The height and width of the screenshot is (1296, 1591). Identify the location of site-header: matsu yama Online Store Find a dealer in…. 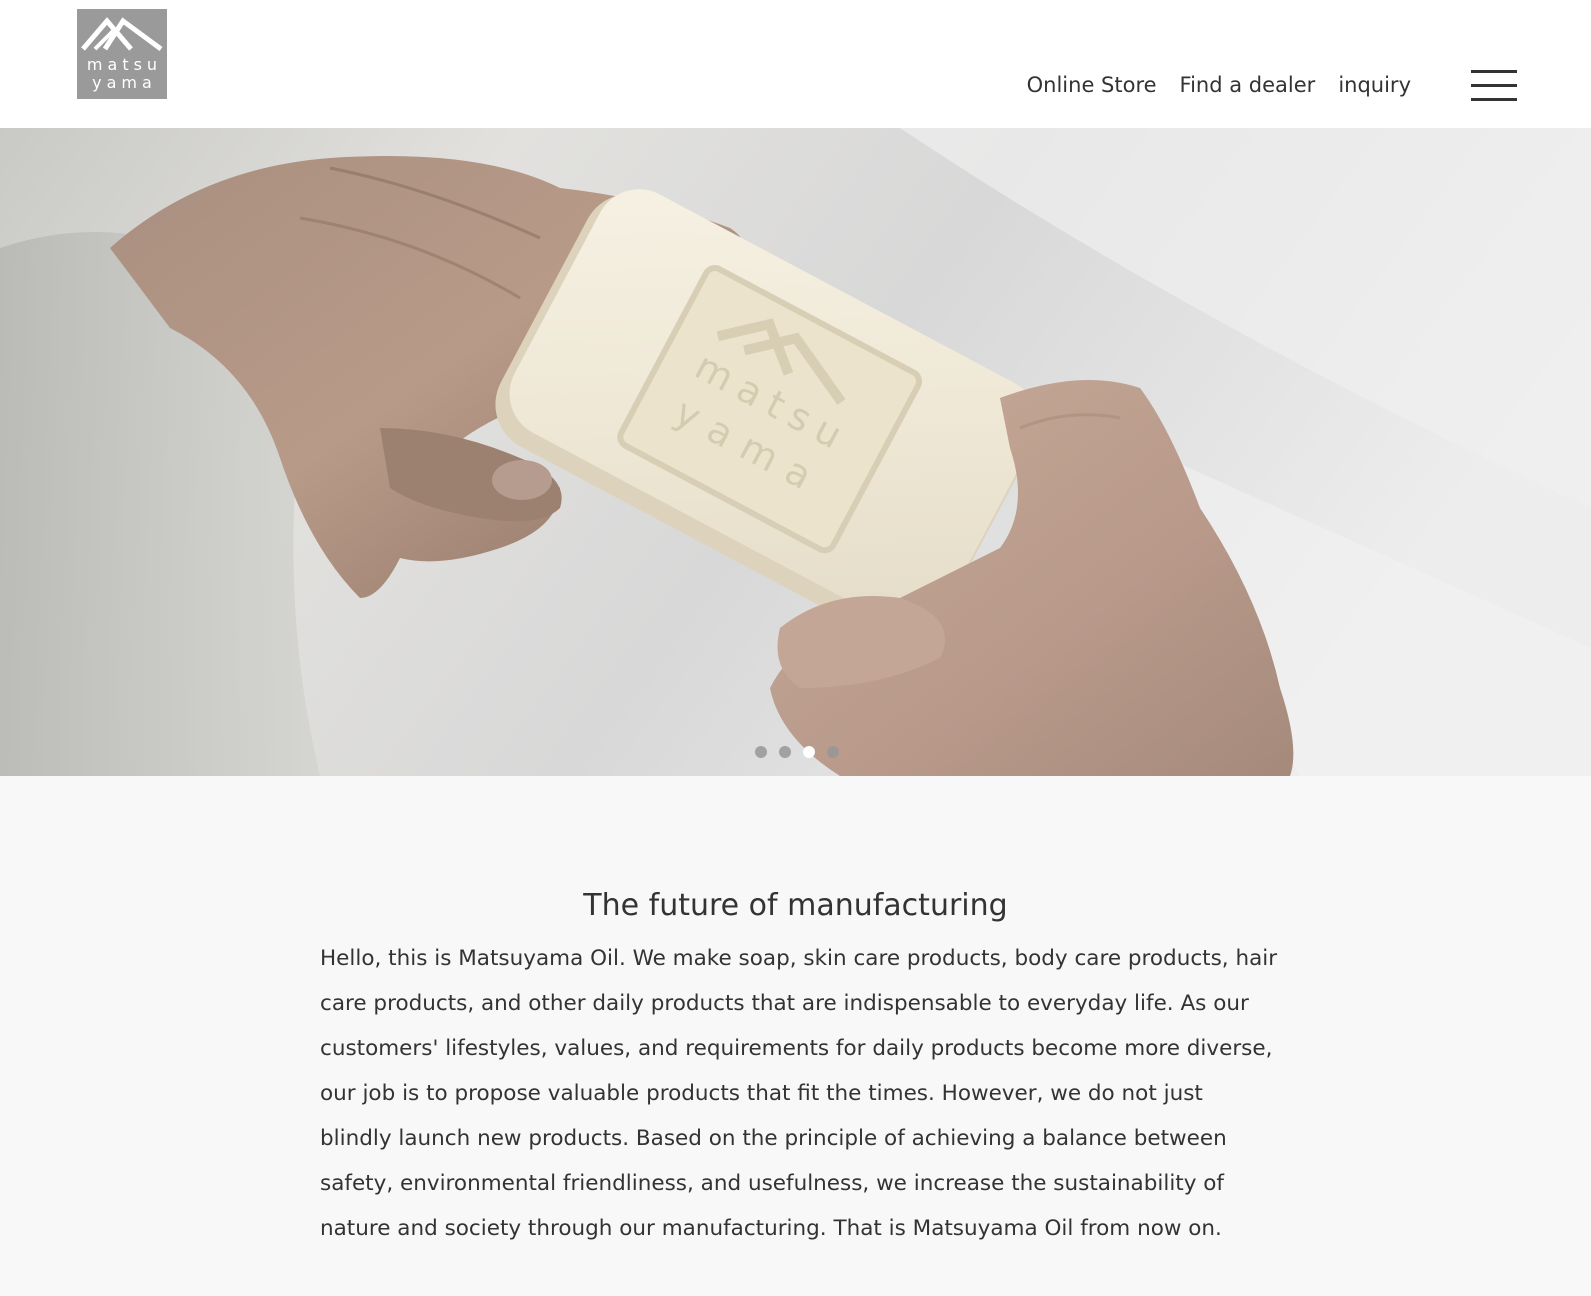
(795, 64).